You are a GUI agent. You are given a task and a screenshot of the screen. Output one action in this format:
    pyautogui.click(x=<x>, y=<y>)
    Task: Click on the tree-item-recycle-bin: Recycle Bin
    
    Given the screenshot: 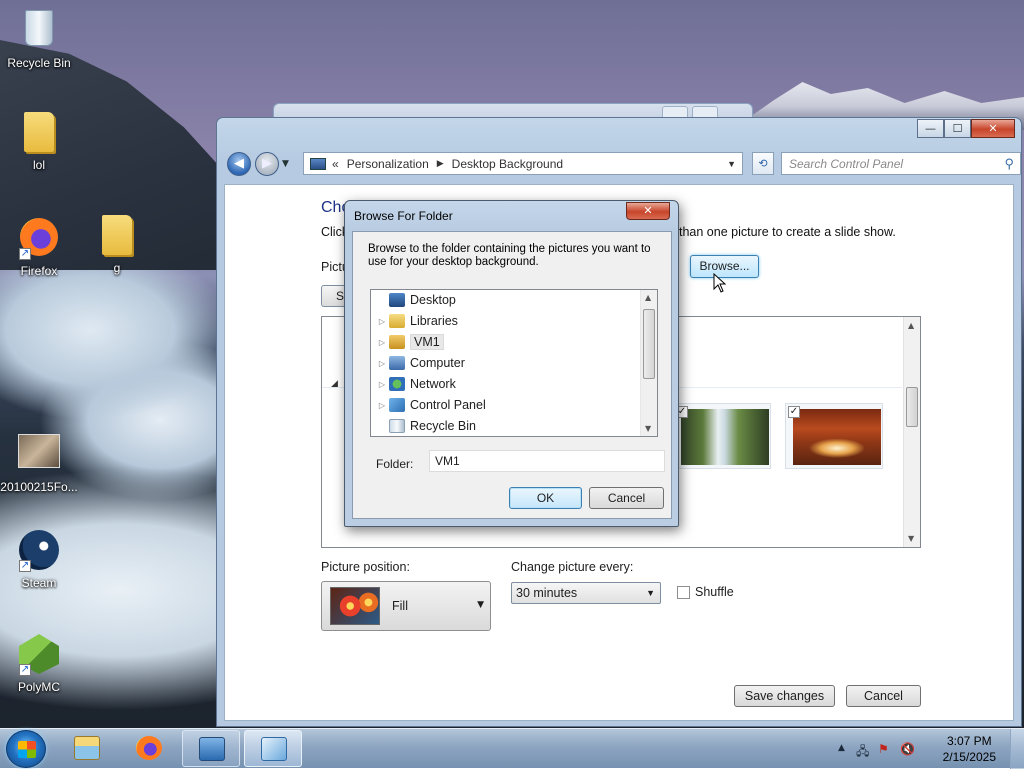 What is the action you would take?
    pyautogui.click(x=426, y=426)
    